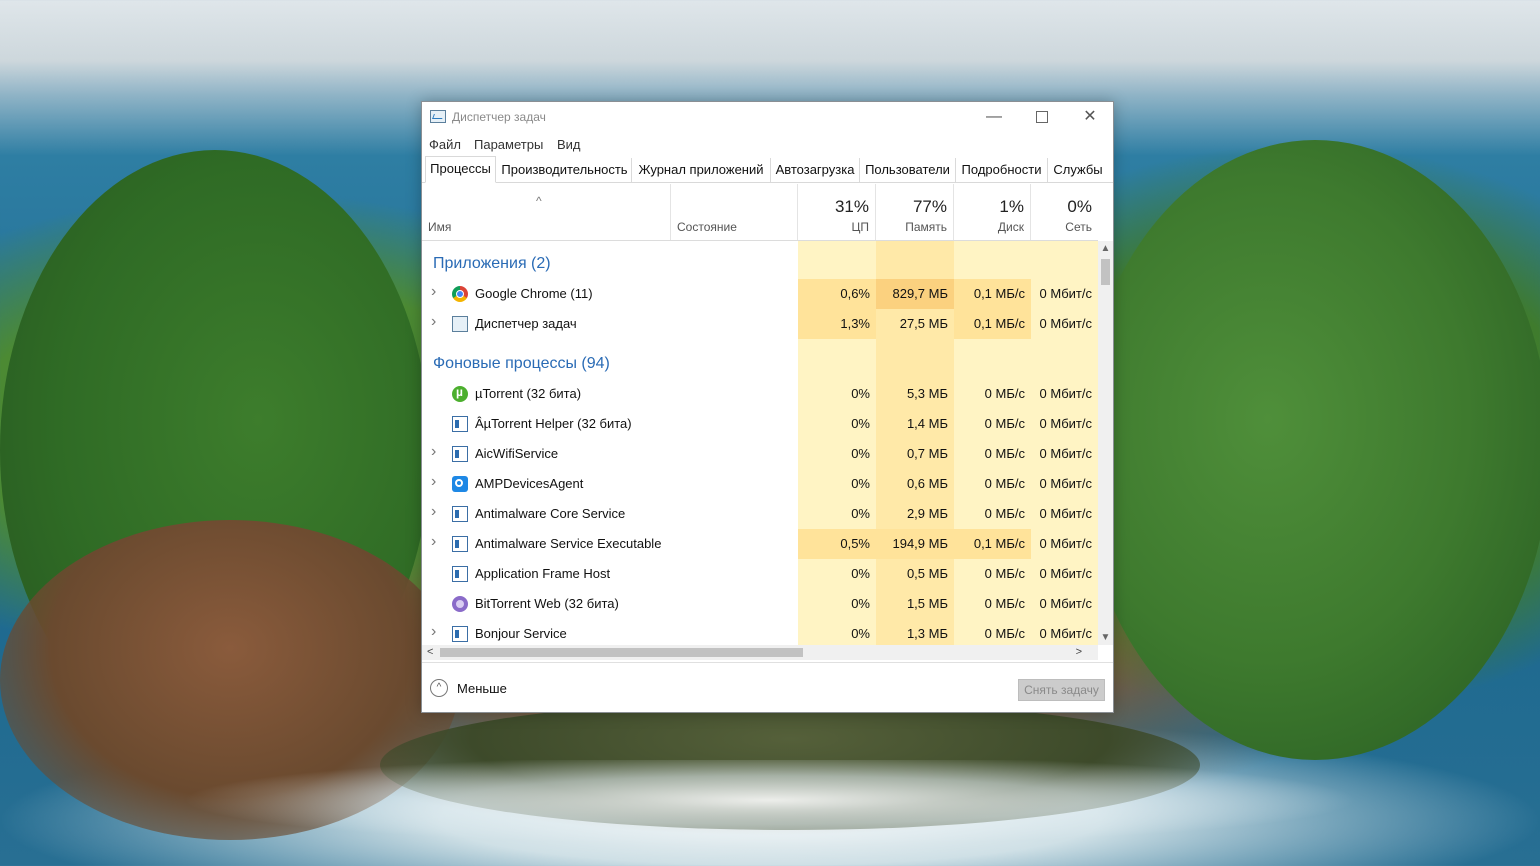 This screenshot has height=866, width=1540. What do you see at coordinates (927, 453) in the screenshot?
I see `mem-value: 0,7 МБ` at bounding box center [927, 453].